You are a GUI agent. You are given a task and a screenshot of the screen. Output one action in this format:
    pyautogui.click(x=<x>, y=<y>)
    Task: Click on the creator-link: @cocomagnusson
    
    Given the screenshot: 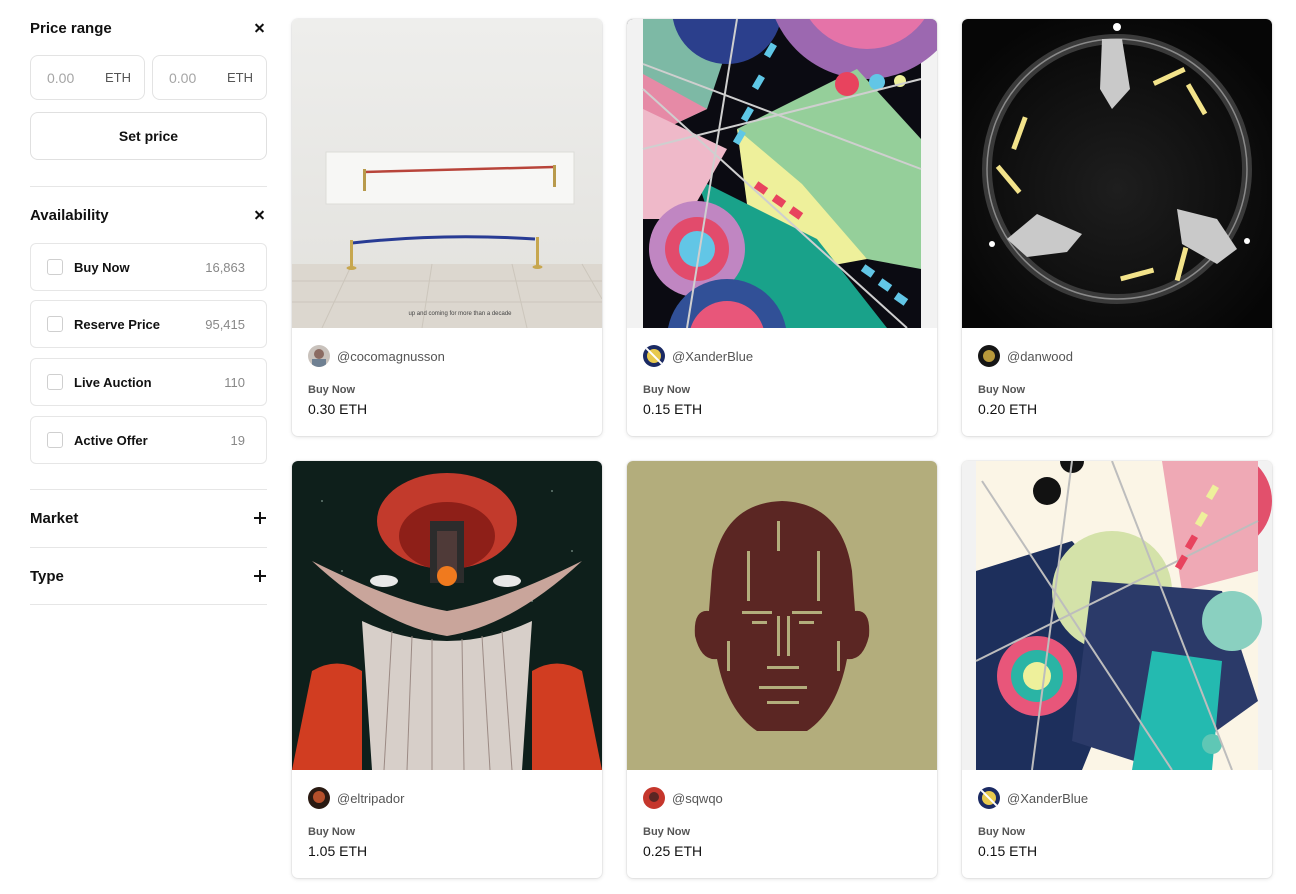 What is the action you would take?
    pyautogui.click(x=376, y=356)
    